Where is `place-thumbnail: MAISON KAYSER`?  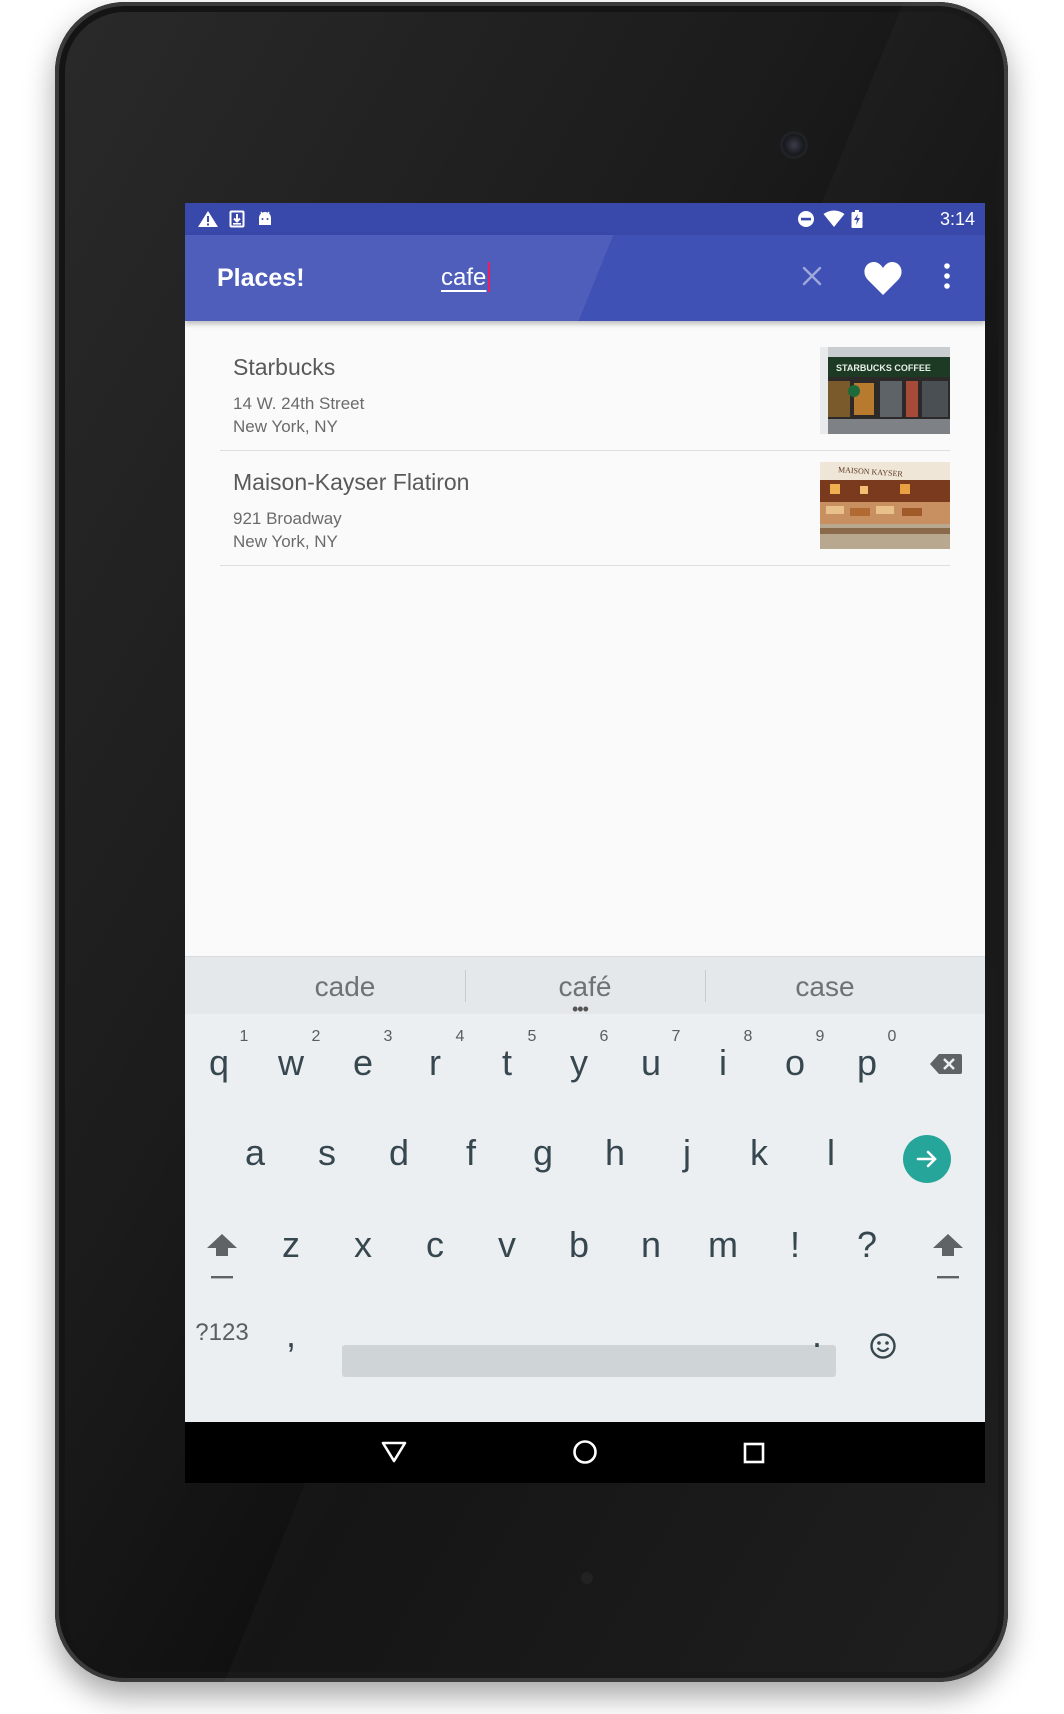 place-thumbnail: MAISON KAYSER is located at coordinates (885, 505).